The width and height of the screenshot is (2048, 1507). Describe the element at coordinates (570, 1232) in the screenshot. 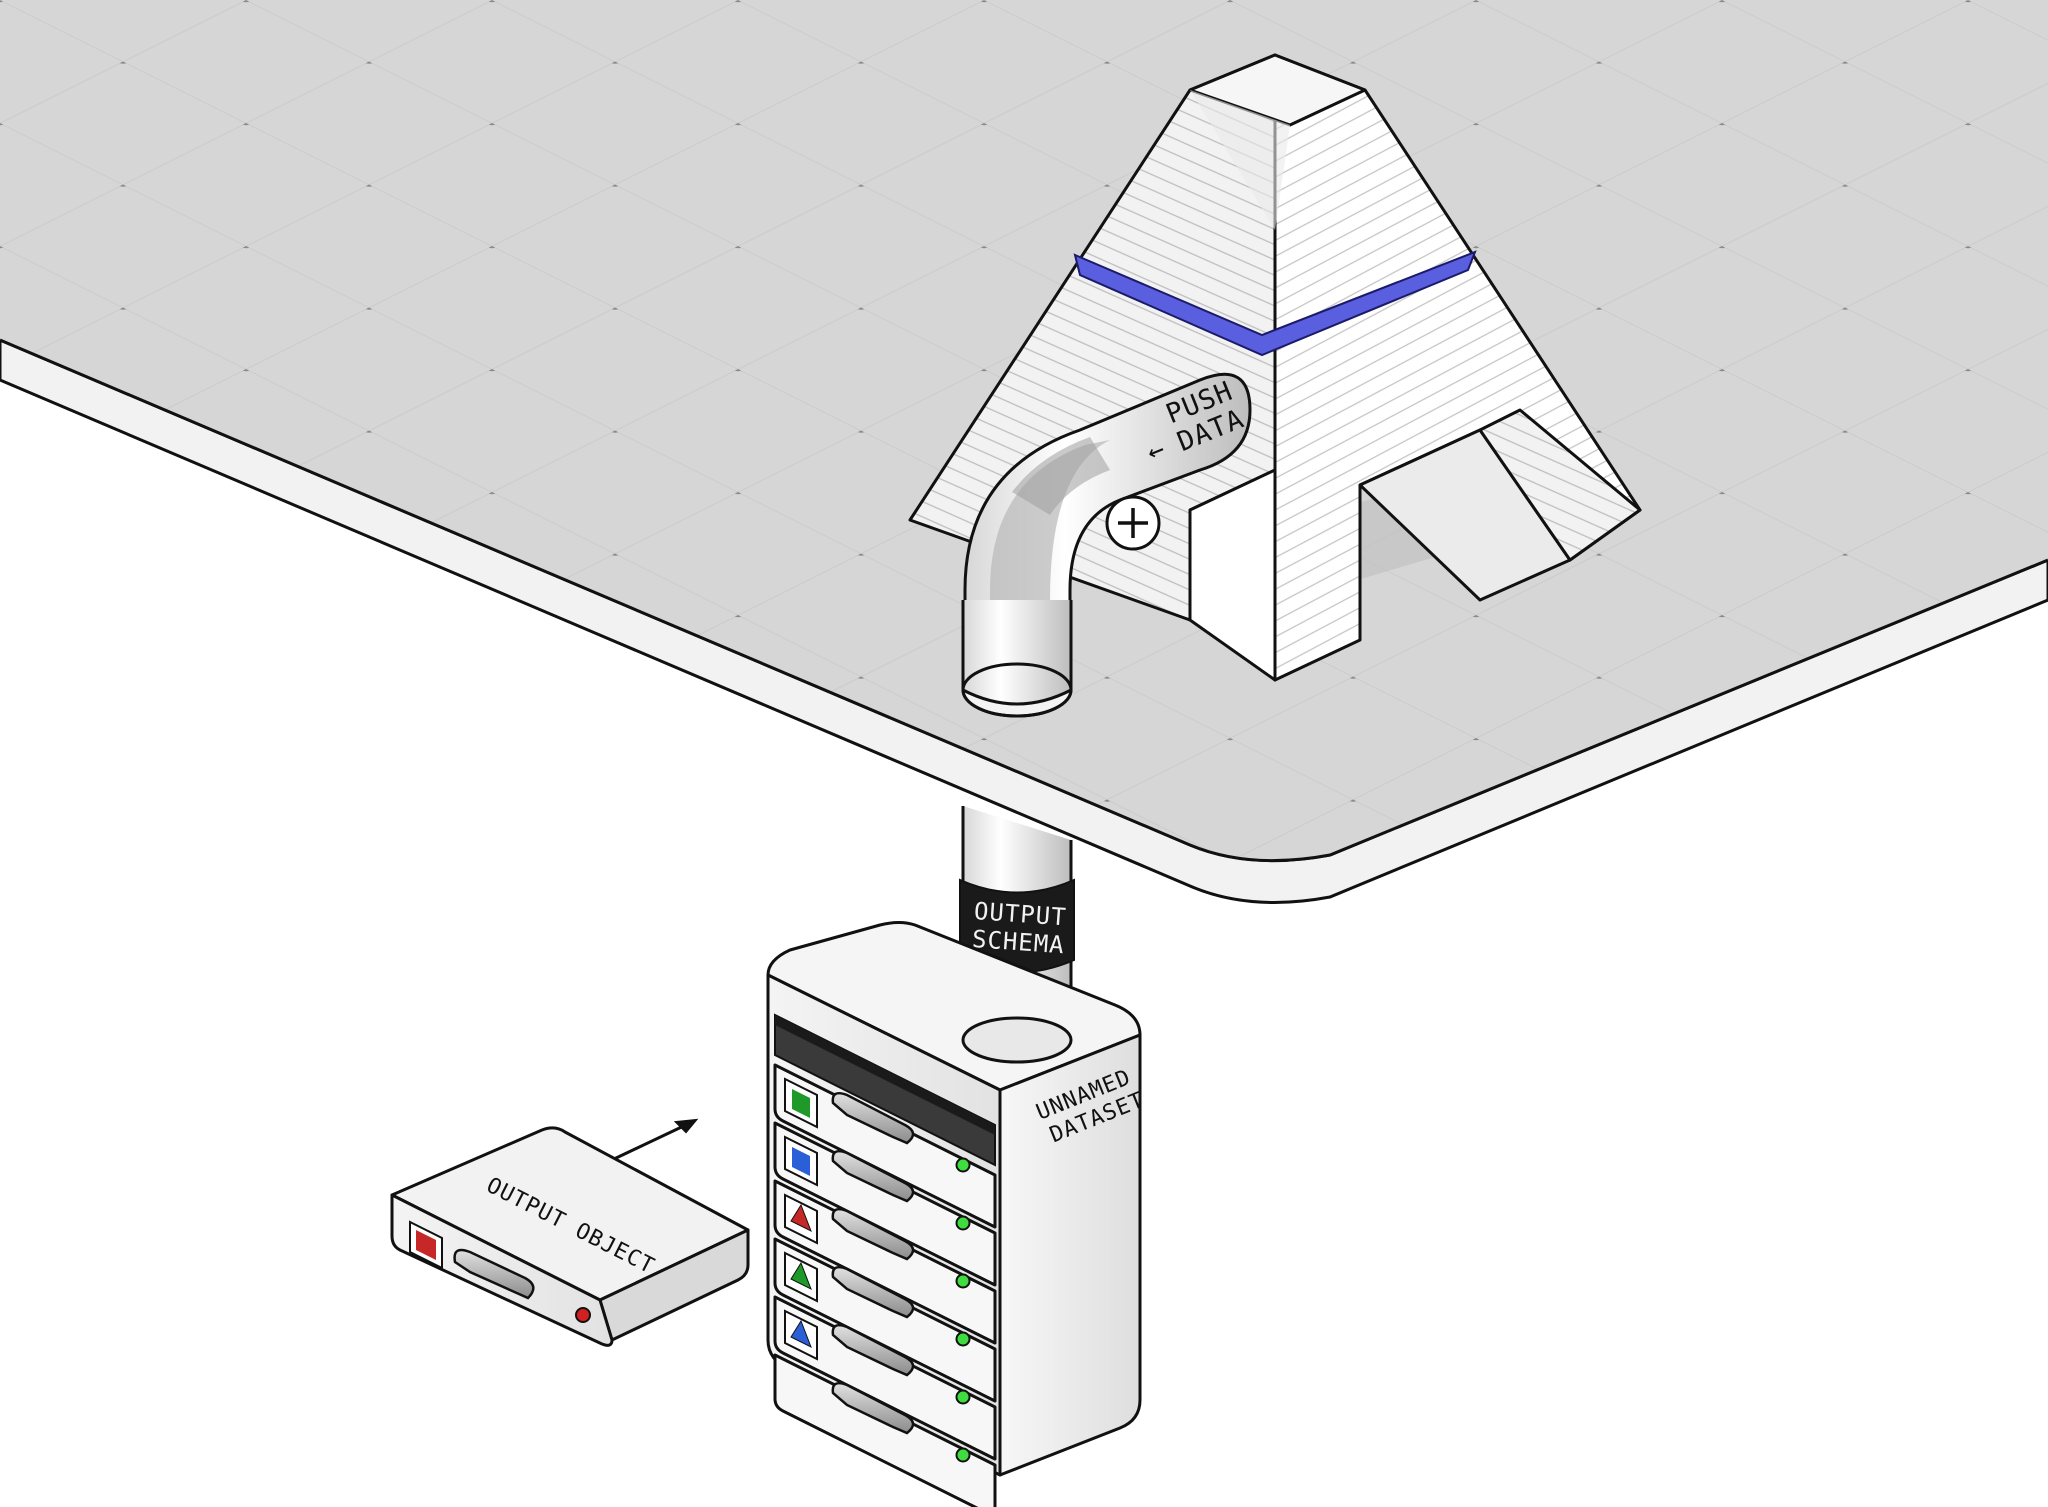

I see `output-object: OUTPUT OBJECT` at that location.